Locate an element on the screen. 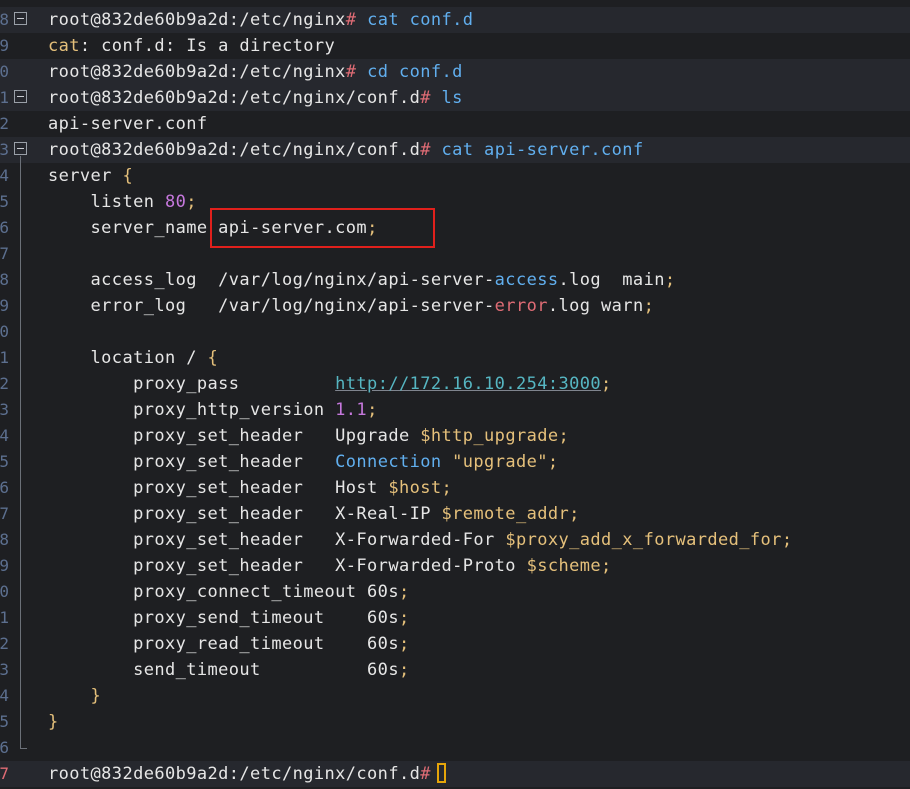  code-text: proxy_http_version is located at coordinates (192, 410).